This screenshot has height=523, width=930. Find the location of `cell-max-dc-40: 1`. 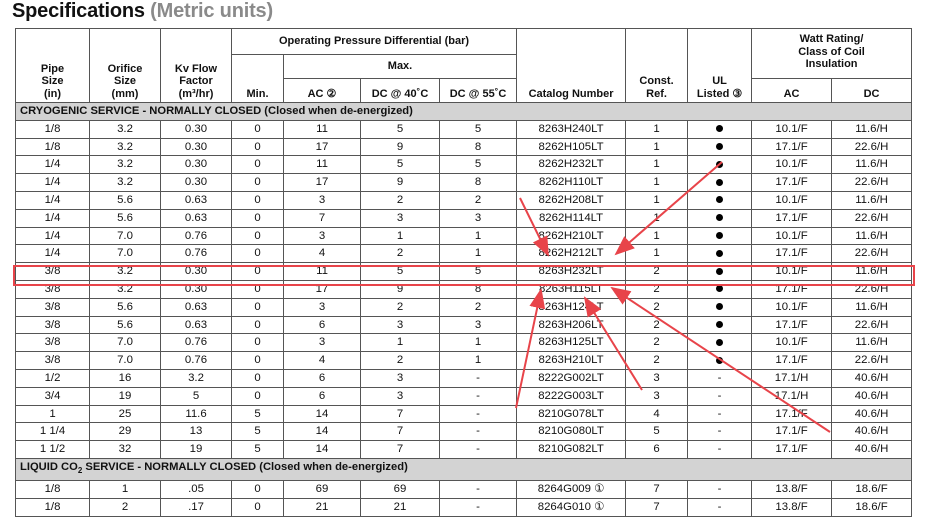

cell-max-dc-40: 1 is located at coordinates (400, 236).